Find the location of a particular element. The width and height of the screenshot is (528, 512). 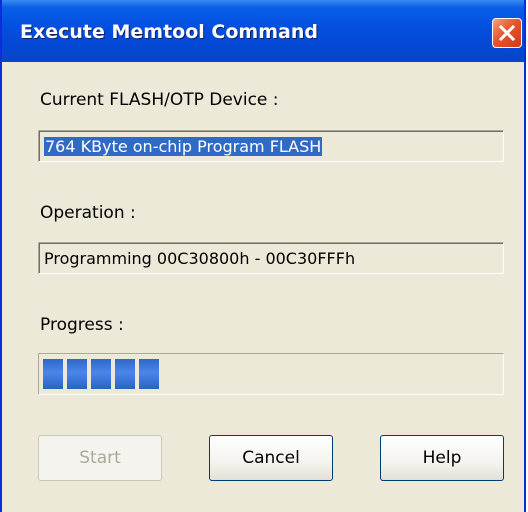

device-field: 764 KByte on-chip Program FLASH is located at coordinates (271, 146).